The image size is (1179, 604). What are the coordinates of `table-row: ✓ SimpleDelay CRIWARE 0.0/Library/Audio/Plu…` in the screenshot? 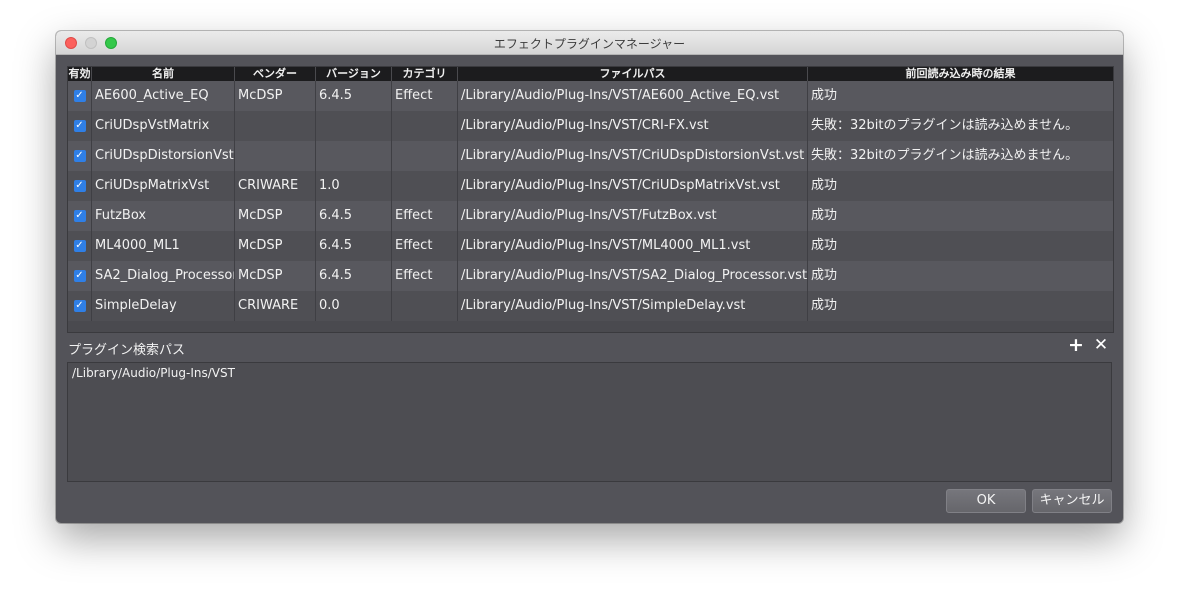 It's located at (590, 306).